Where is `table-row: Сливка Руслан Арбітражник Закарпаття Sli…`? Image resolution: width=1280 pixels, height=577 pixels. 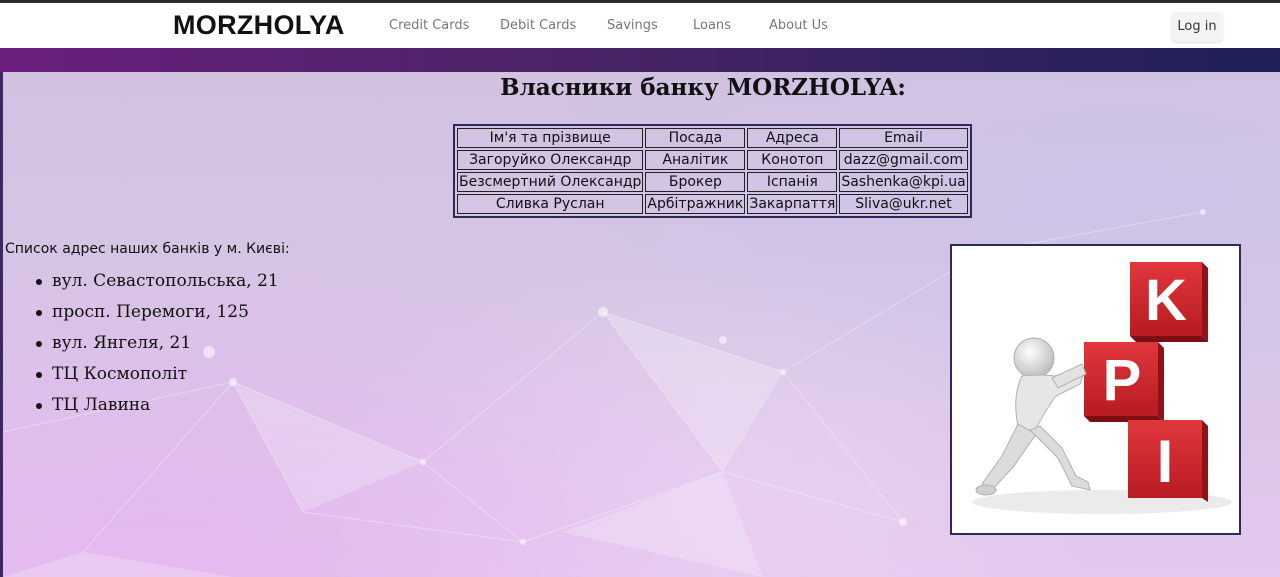 table-row: Сливка Руслан Арбітражник Закарпаття Sli… is located at coordinates (712, 204).